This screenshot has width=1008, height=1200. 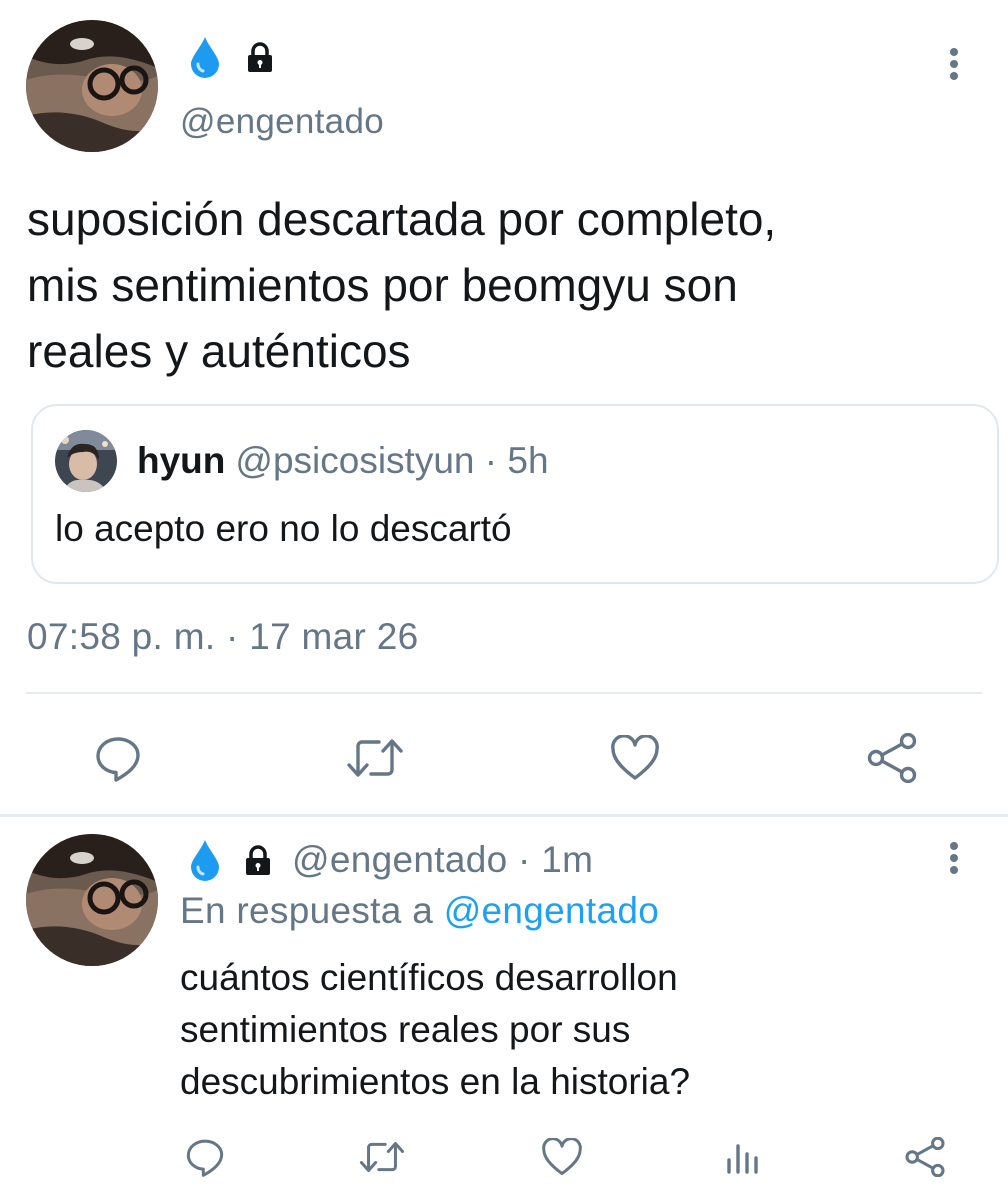 What do you see at coordinates (392, 460) in the screenshot?
I see `quoted-tweet-meta: @psicosistyun · 5h` at bounding box center [392, 460].